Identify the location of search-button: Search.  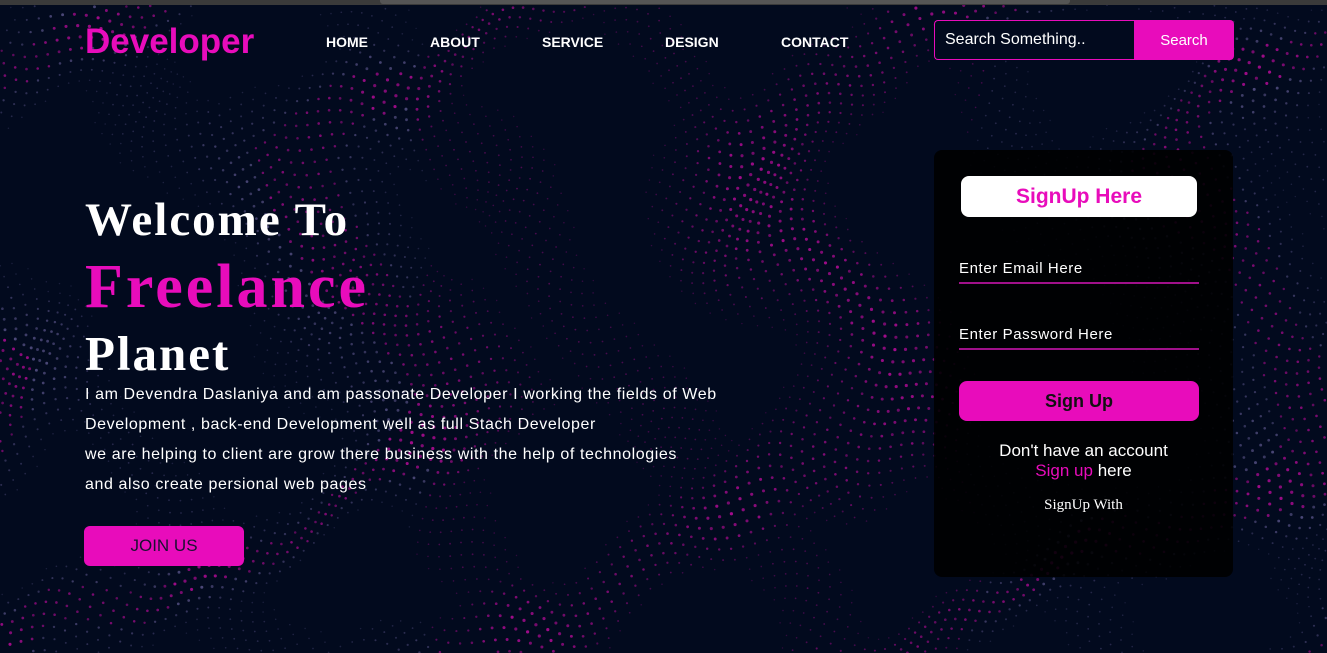
(1184, 40).